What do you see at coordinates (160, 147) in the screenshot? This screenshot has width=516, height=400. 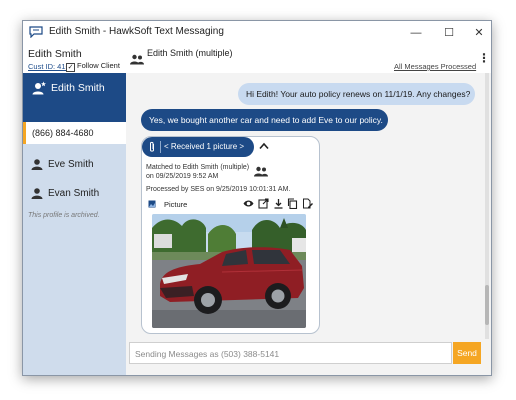 I see `pill-divider` at bounding box center [160, 147].